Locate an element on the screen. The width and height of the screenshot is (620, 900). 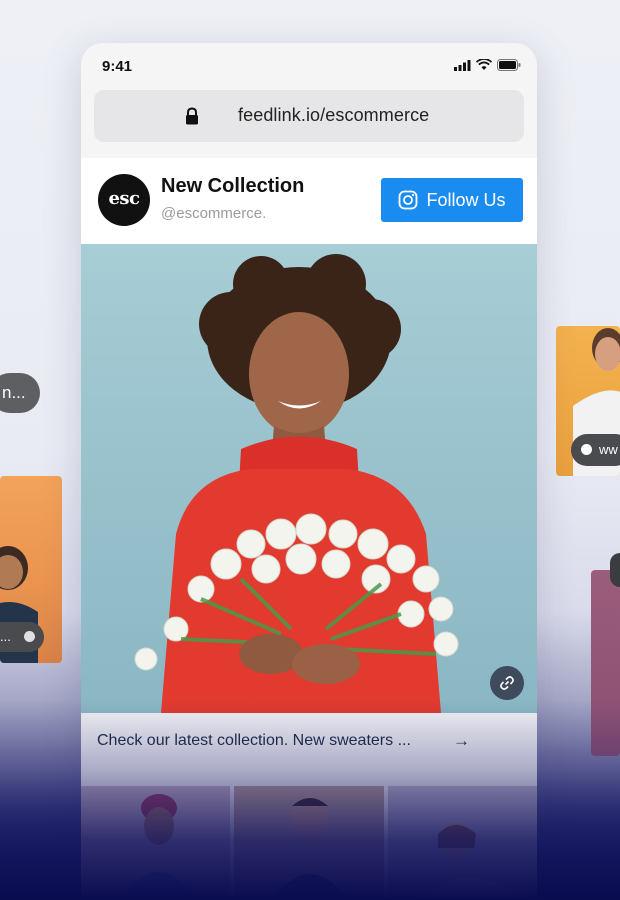
status-bar: 9:41 is located at coordinates (309, 66).